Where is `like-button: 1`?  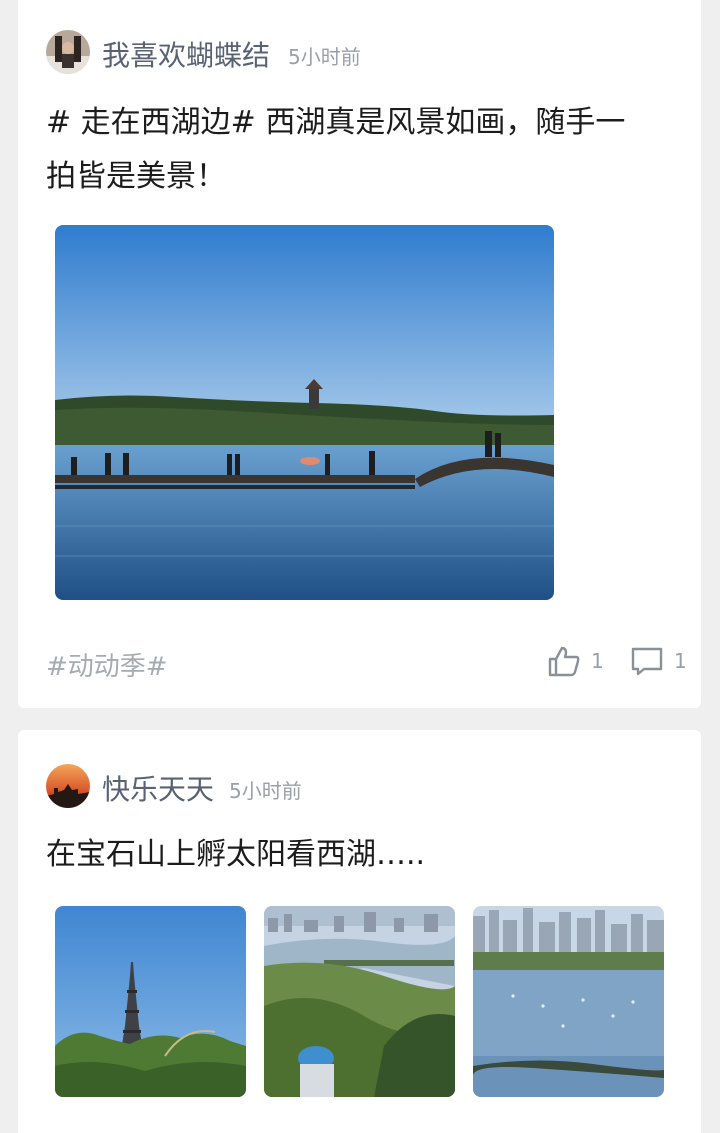 like-button: 1 is located at coordinates (575, 661).